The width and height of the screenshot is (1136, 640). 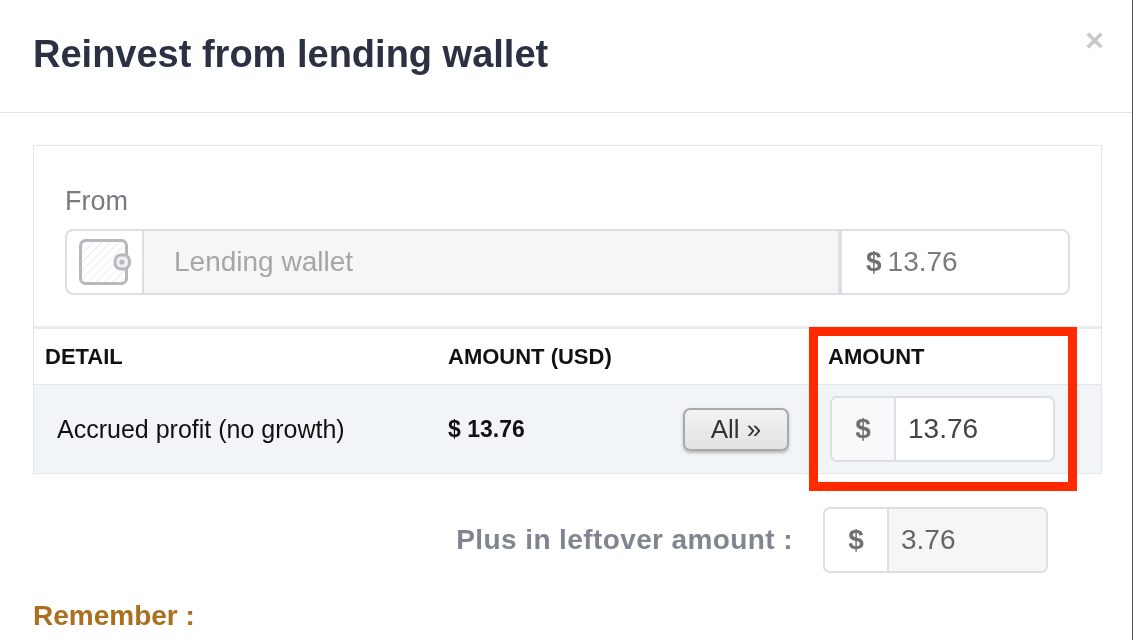 I want to click on leftover-label: Plus in leftover amount :, so click(x=624, y=540).